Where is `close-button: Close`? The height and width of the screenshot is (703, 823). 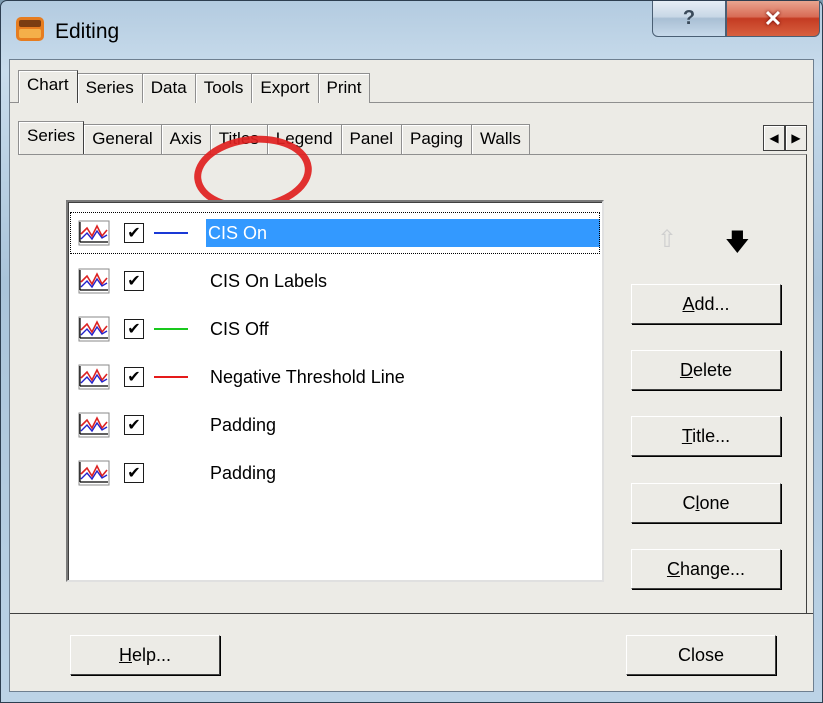 close-button: Close is located at coordinates (701, 655).